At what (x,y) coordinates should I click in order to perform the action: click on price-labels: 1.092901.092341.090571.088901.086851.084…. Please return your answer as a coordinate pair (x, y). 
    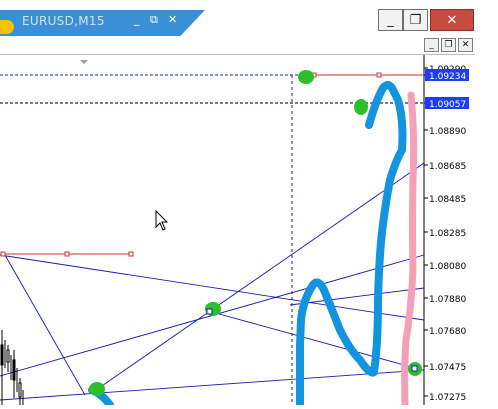
    Looking at the image, I should click on (446, 234).